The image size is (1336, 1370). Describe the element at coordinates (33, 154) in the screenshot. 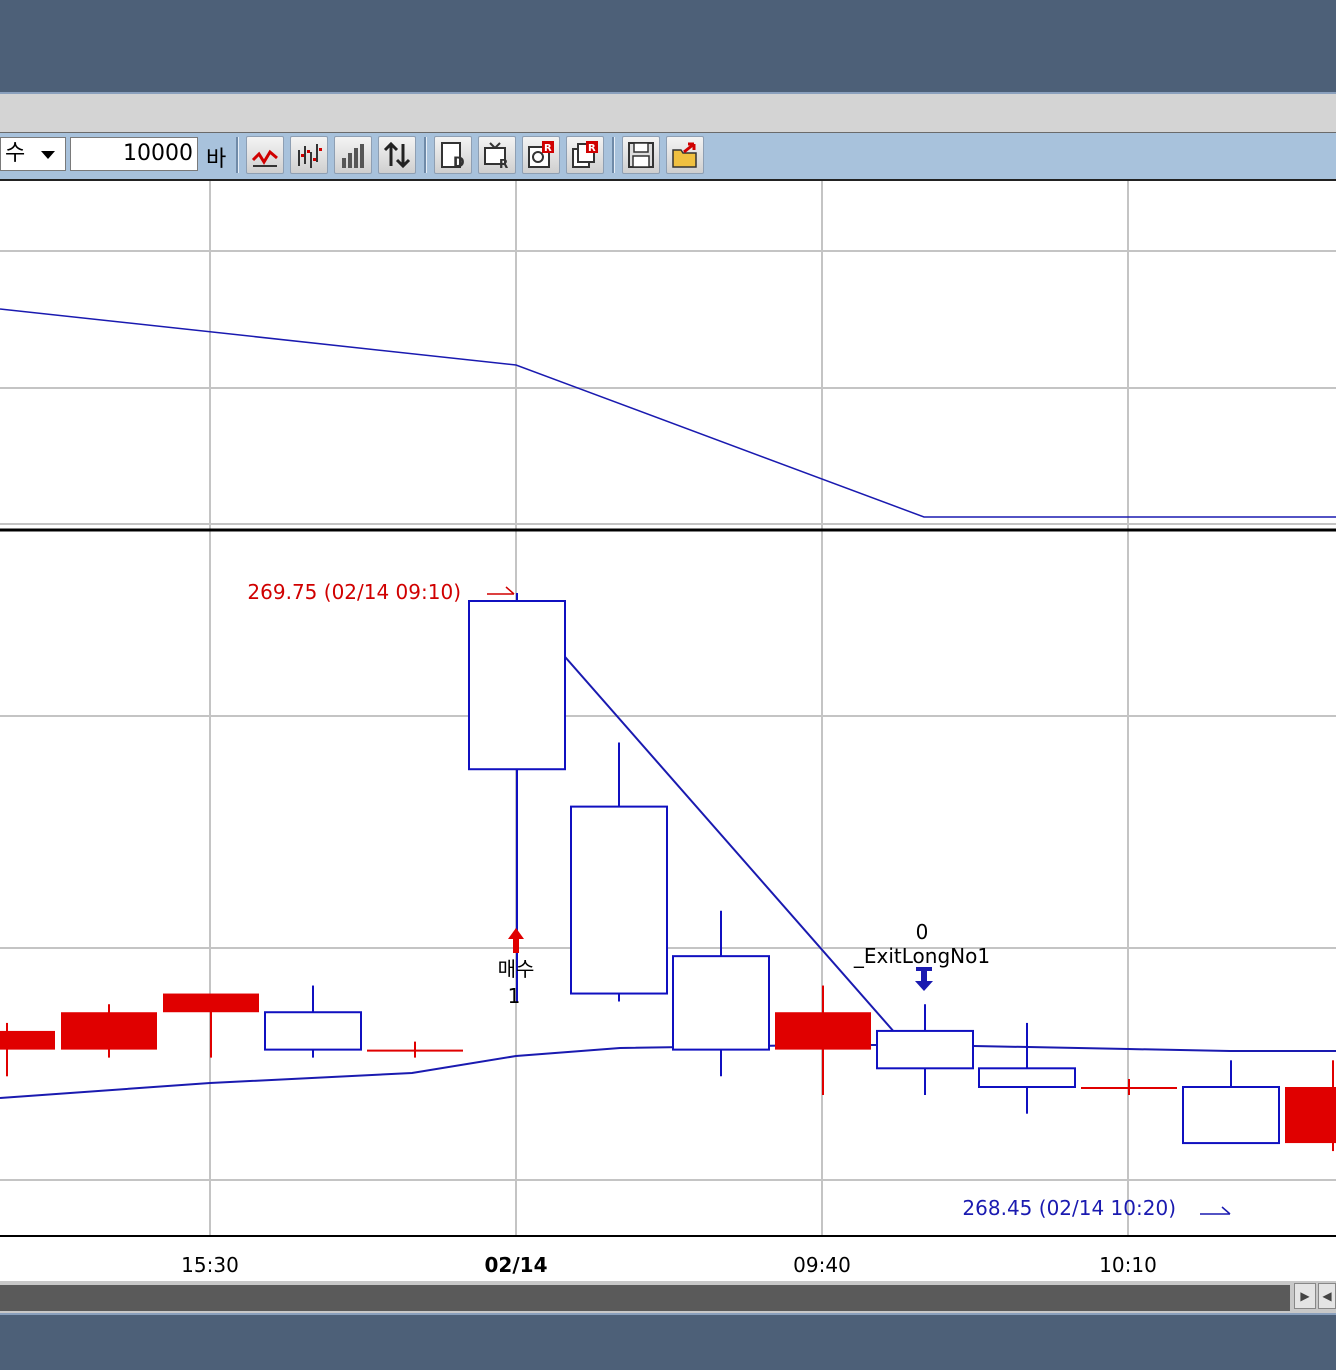

I see `chart-type-select: 수` at that location.